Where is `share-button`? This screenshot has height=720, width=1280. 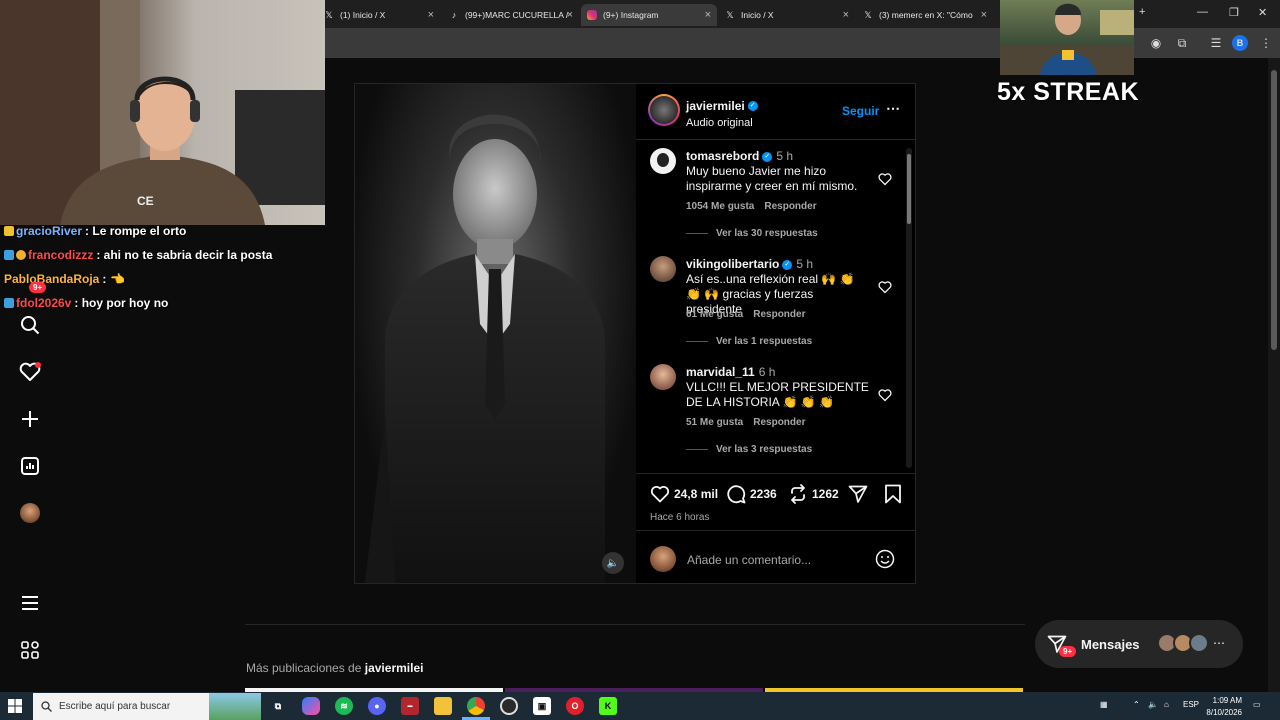
share-button is located at coordinates (860, 494).